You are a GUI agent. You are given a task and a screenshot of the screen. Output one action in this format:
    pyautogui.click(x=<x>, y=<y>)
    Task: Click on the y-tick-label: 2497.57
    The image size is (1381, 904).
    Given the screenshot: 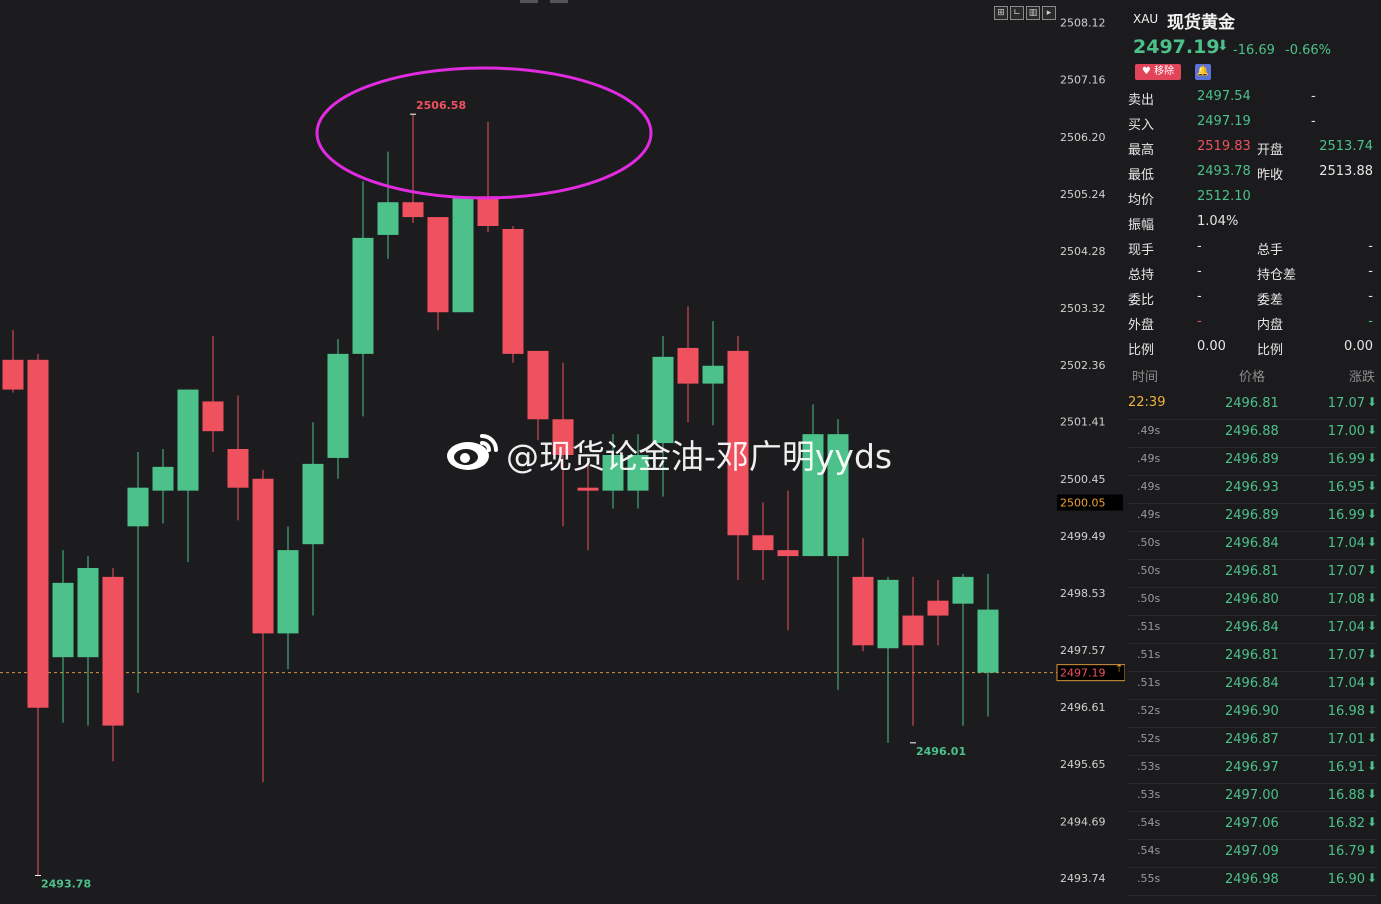 What is the action you would take?
    pyautogui.click(x=1083, y=650)
    